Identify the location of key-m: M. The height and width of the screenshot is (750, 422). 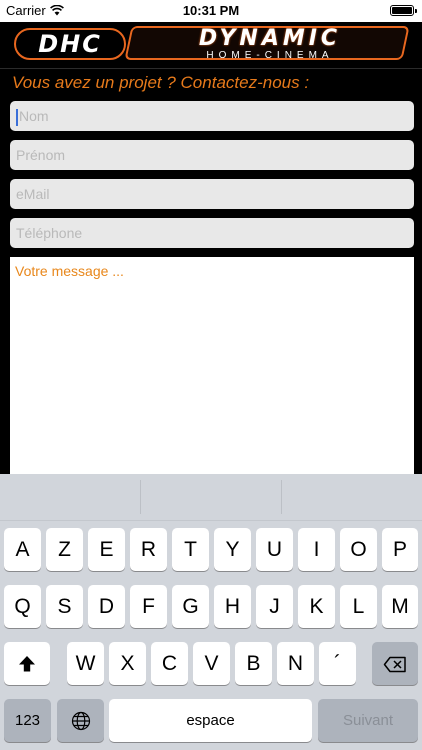
(400, 606).